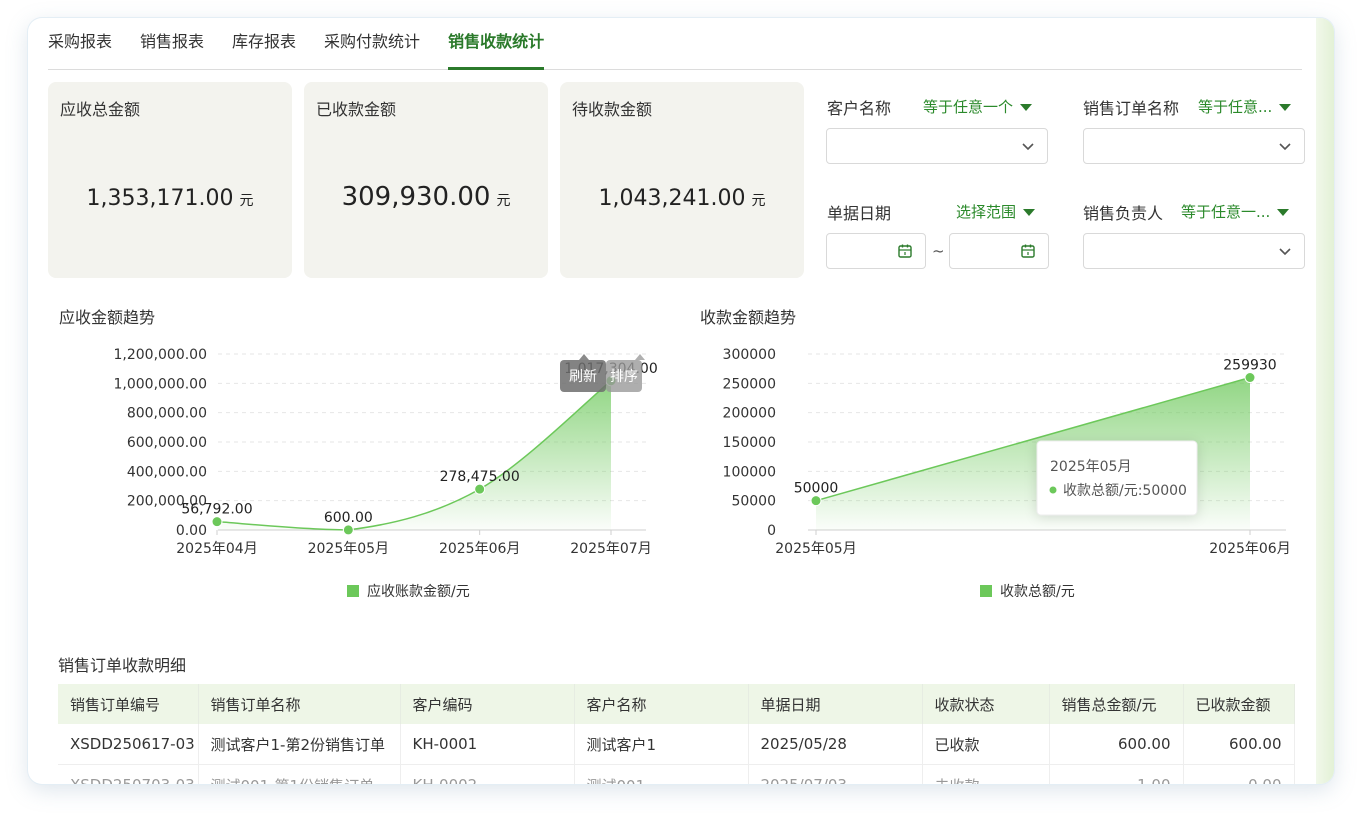 The width and height of the screenshot is (1362, 820). What do you see at coordinates (876, 251) in the screenshot?
I see `date-start-input` at bounding box center [876, 251].